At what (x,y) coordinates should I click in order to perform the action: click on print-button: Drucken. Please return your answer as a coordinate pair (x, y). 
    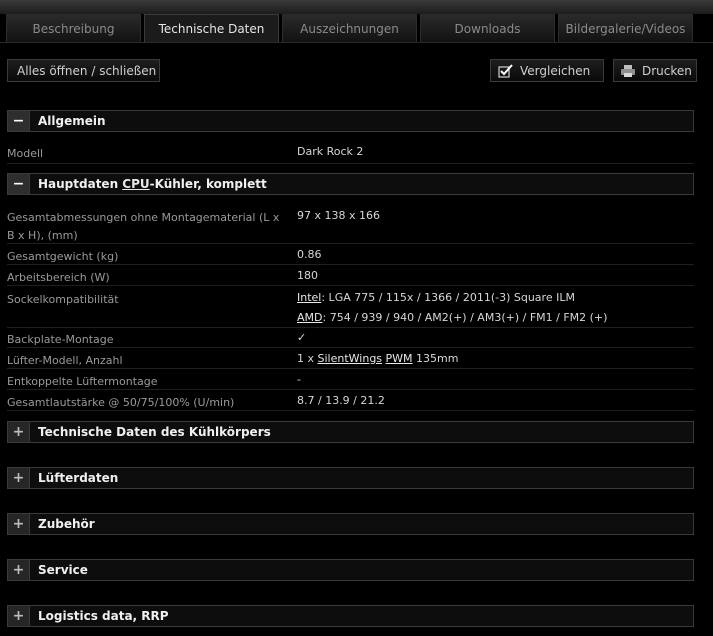
    Looking at the image, I should click on (655, 70).